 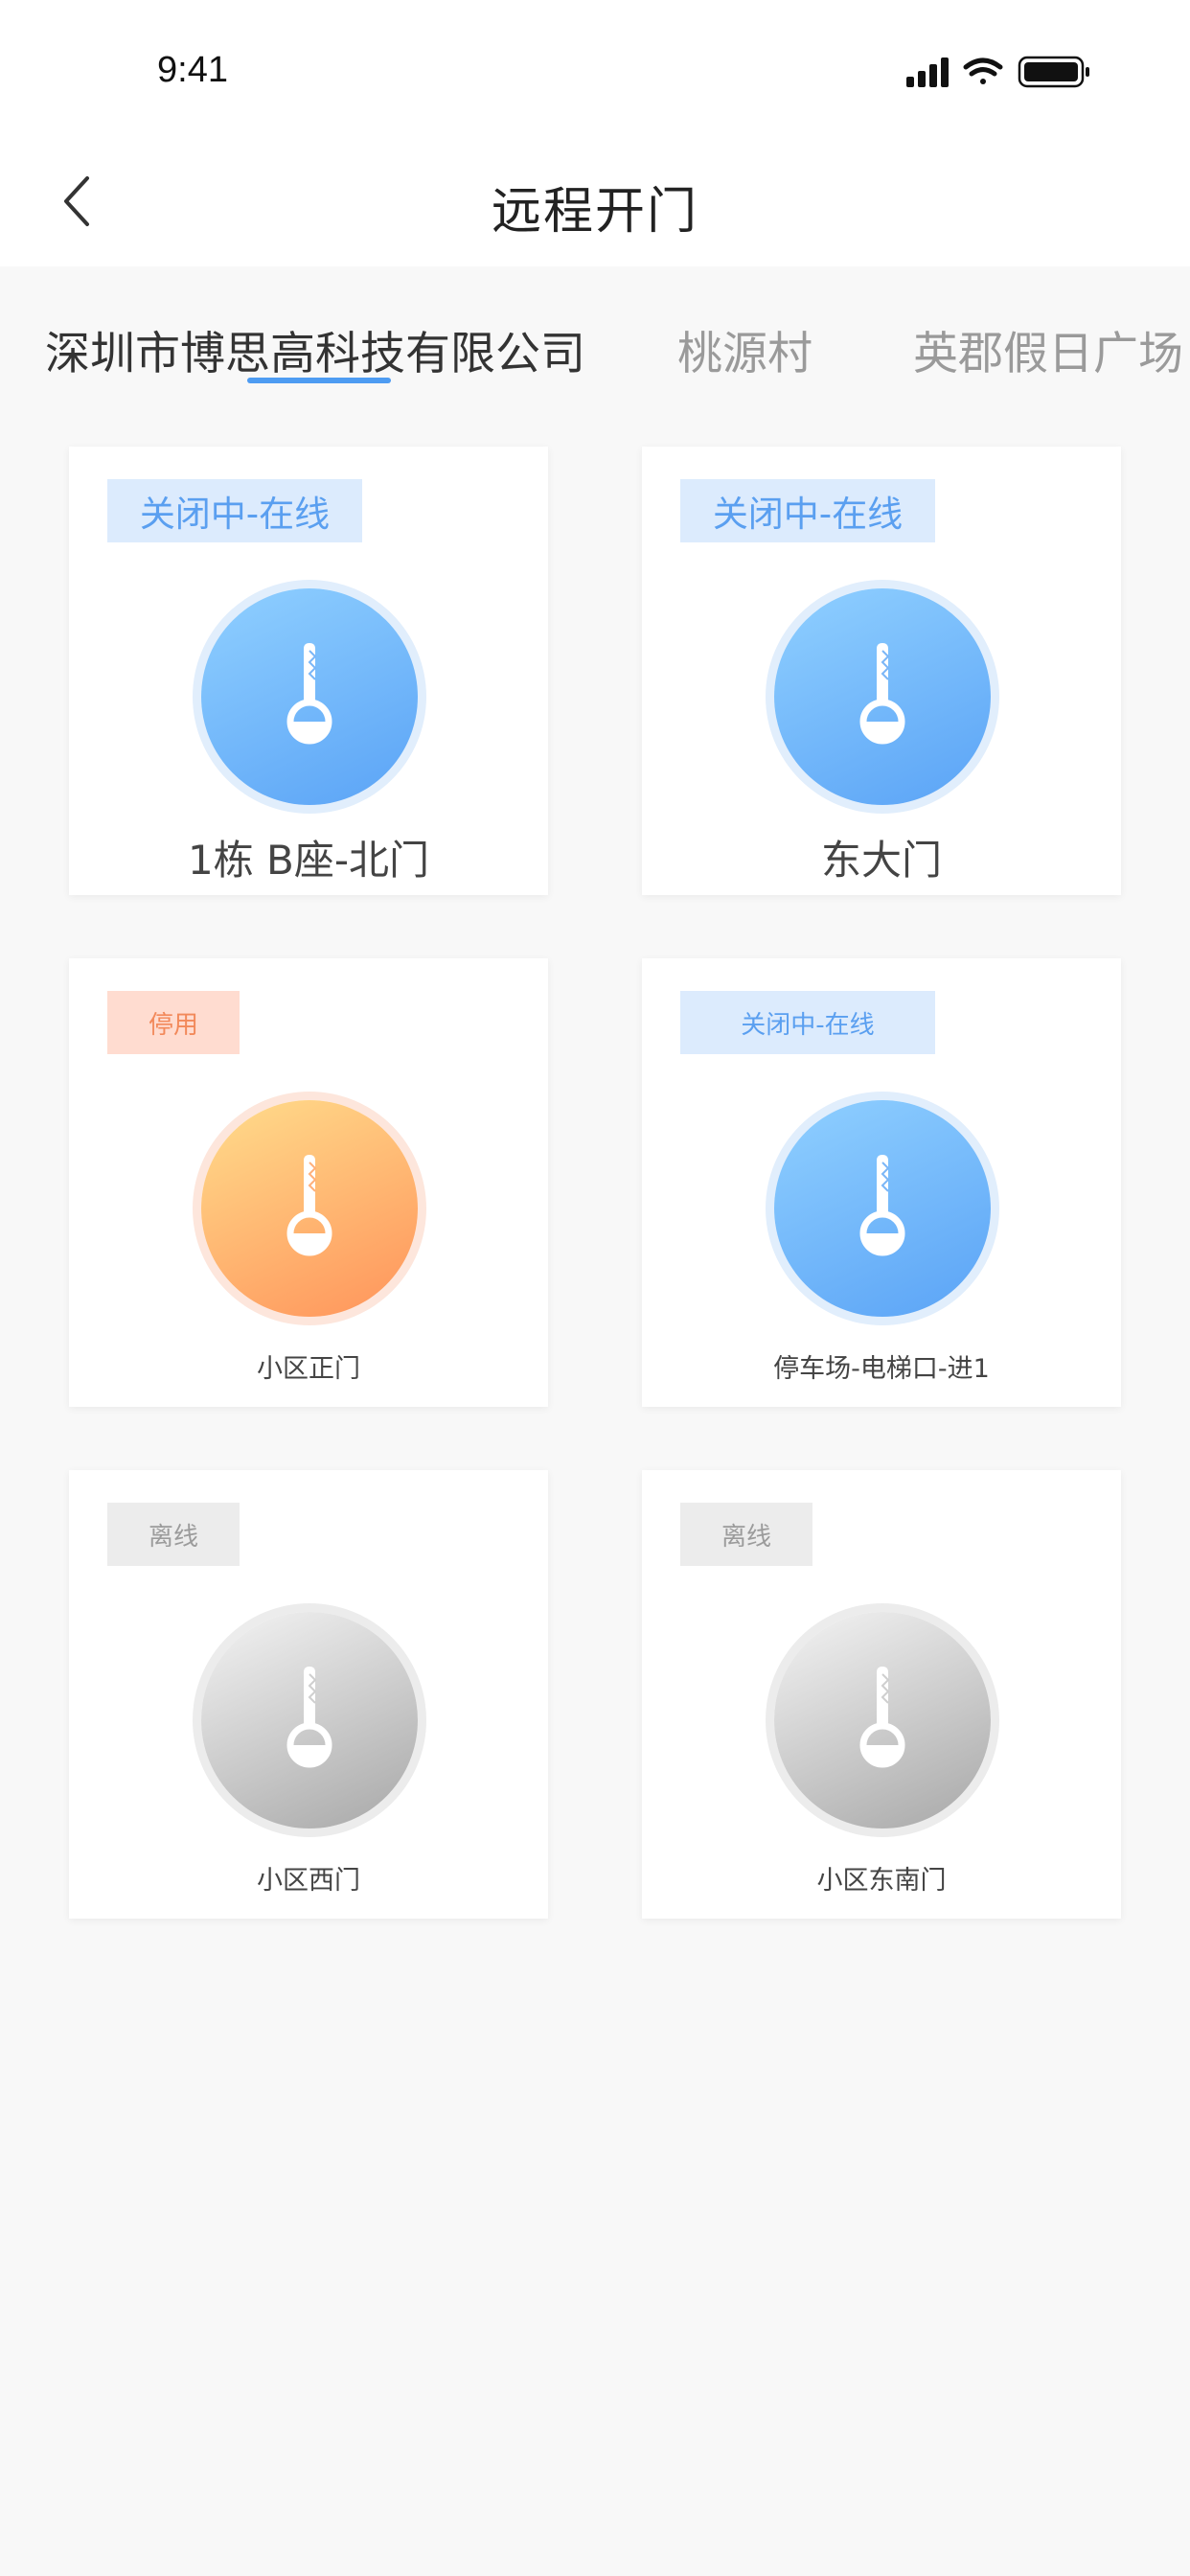 I want to click on door-name: 停车场-电梯口-进1, so click(x=882, y=1369).